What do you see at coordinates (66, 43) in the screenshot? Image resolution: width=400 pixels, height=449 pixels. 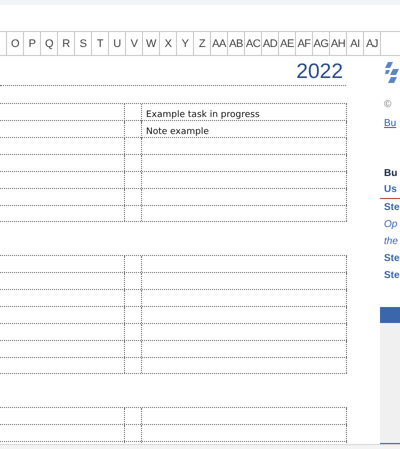 I see `column-header: R` at bounding box center [66, 43].